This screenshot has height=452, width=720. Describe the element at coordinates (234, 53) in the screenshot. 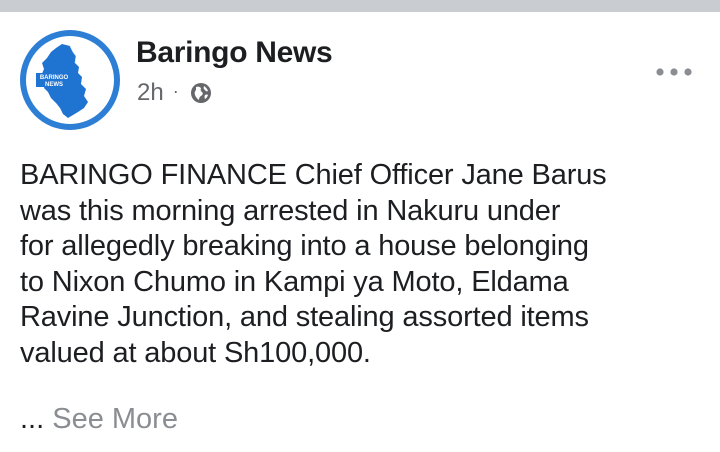

I see `page-name-link: Baringo News` at that location.